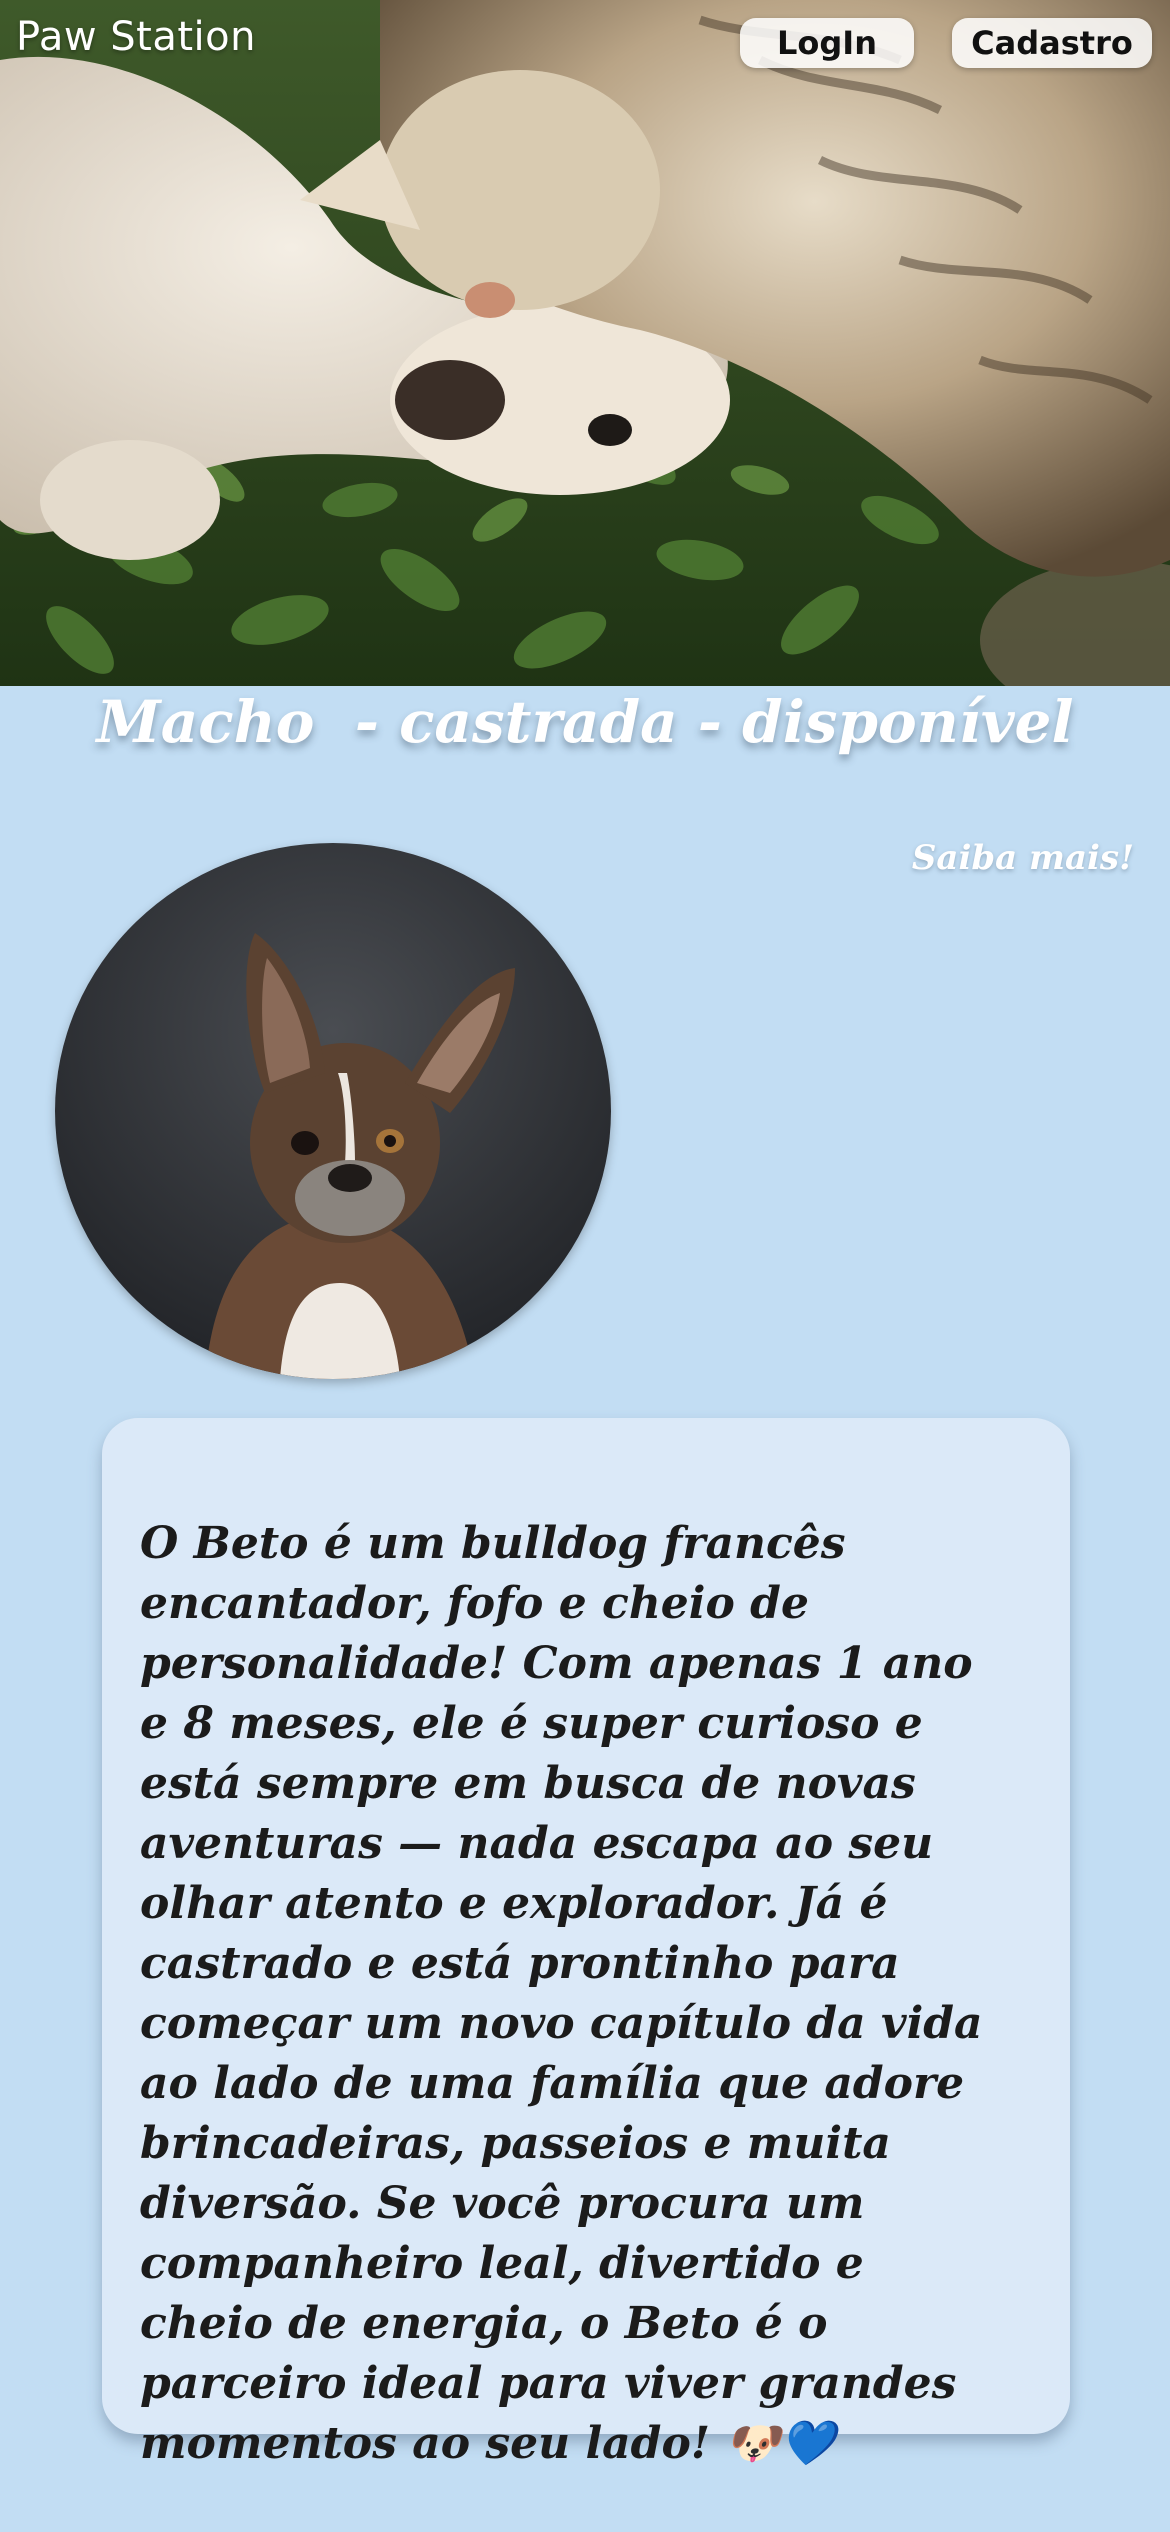 The width and height of the screenshot is (1170, 2532). What do you see at coordinates (1023, 858) in the screenshot?
I see `saiba-mais-link: Saiba mais!` at bounding box center [1023, 858].